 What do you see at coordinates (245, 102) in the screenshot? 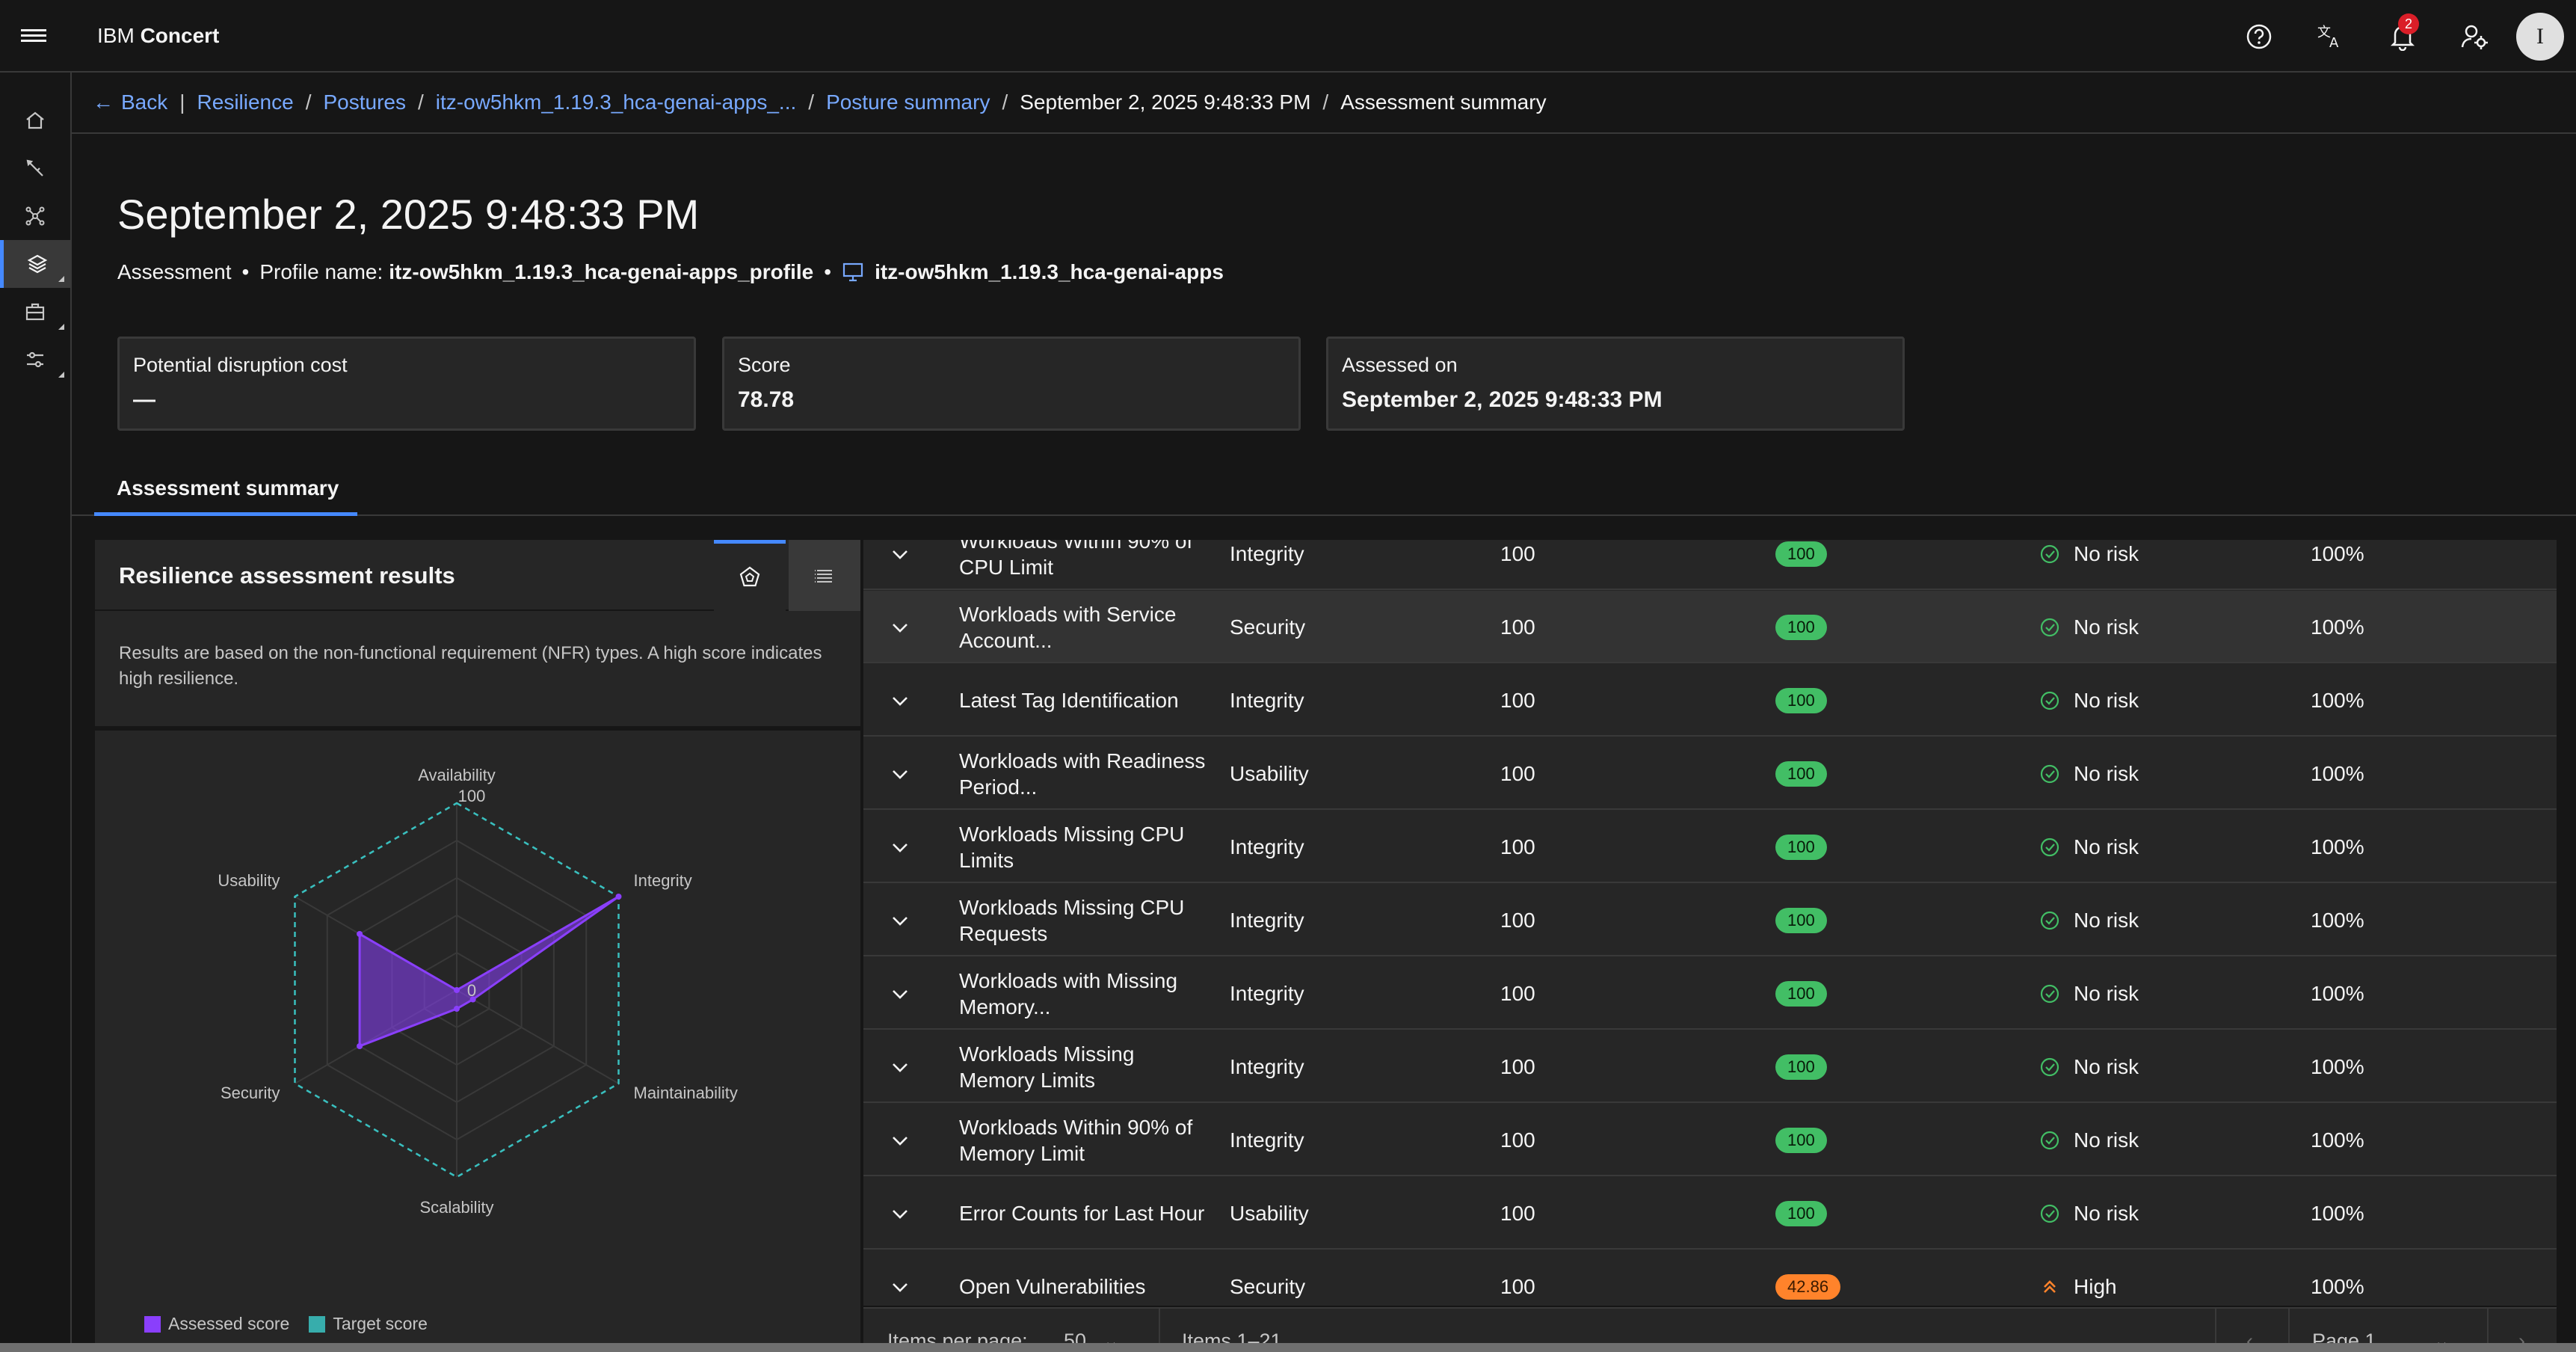
I see `breadcrumb-resilience: Resilience` at bounding box center [245, 102].